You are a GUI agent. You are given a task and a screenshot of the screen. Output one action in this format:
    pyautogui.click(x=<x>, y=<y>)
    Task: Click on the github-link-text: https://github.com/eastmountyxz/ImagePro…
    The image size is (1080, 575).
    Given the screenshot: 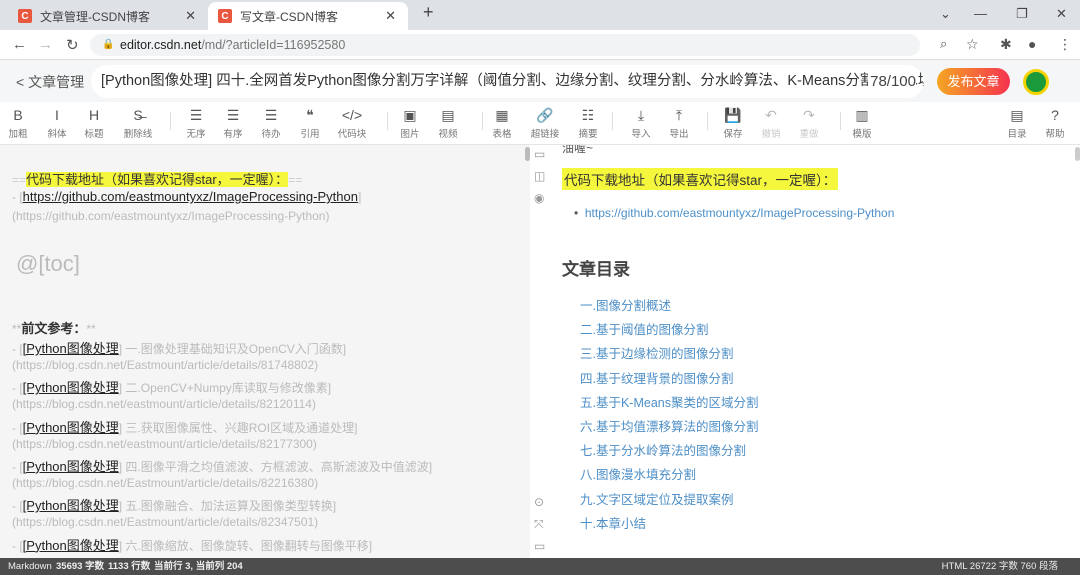 What is the action you would take?
    pyautogui.click(x=190, y=196)
    